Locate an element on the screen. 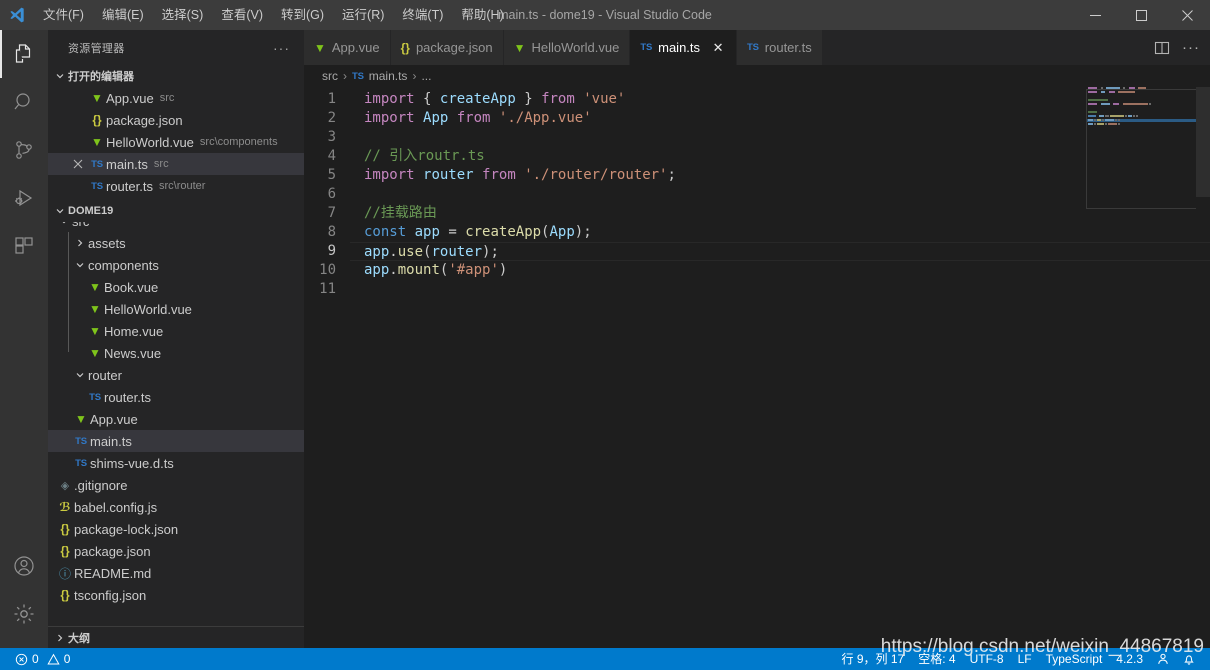 This screenshot has width=1210, height=670. tab-package-json: {} package.json is located at coordinates (447, 47).